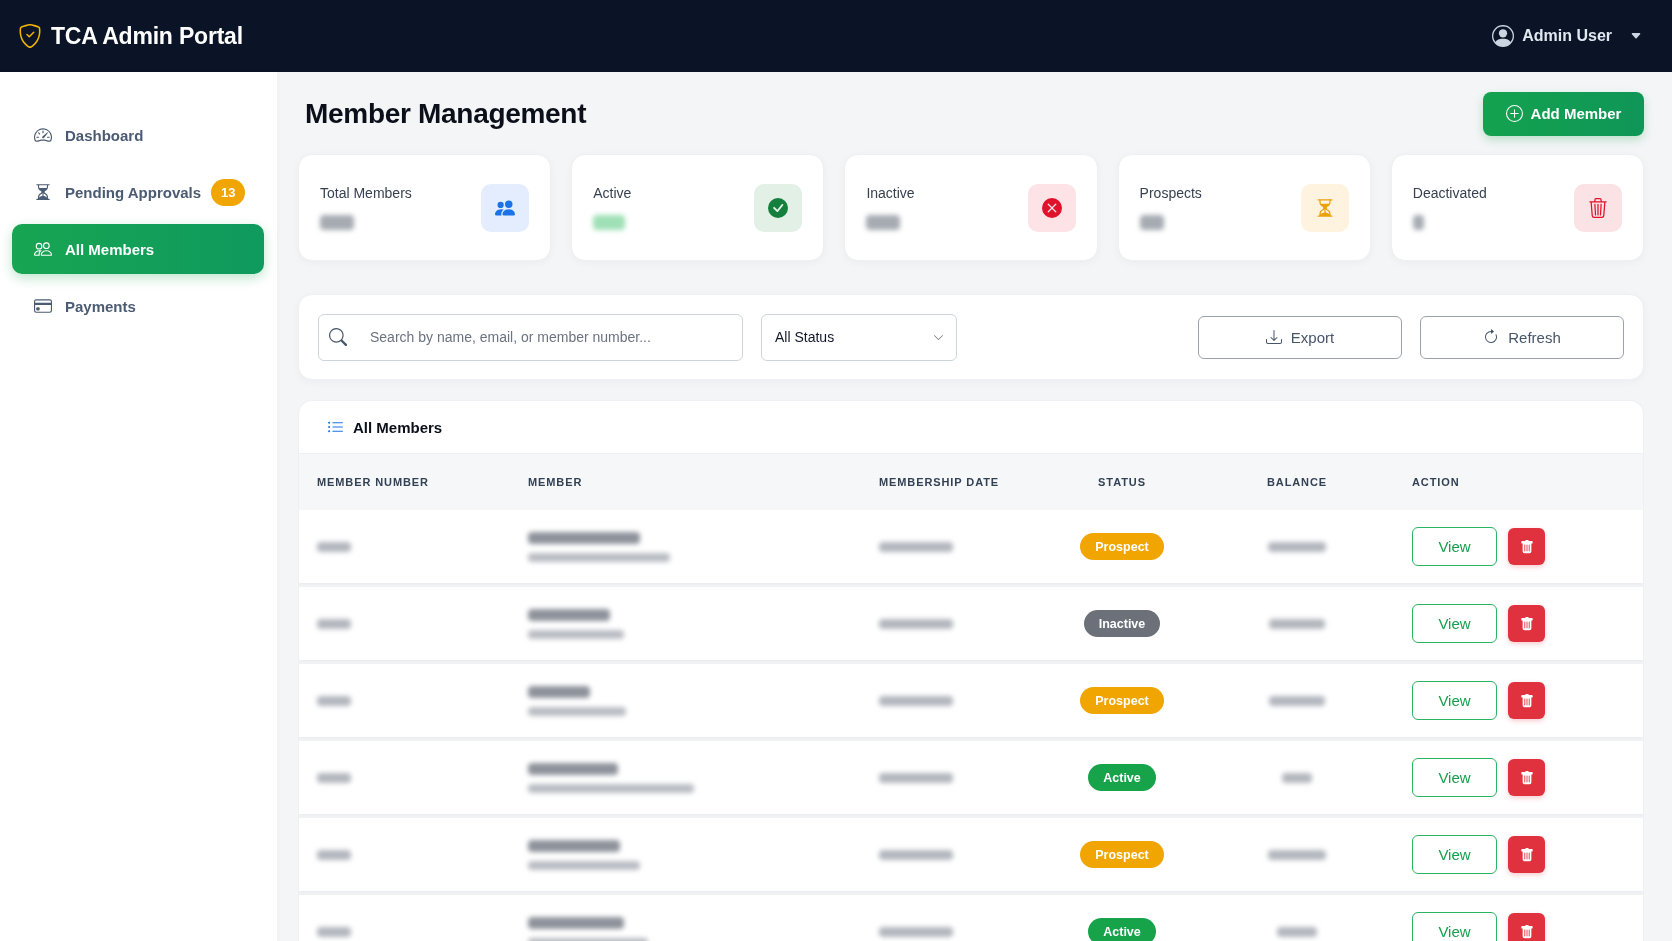 Image resolution: width=1672 pixels, height=941 pixels. Describe the element at coordinates (1300, 337) in the screenshot. I see `export-button: Export` at that location.